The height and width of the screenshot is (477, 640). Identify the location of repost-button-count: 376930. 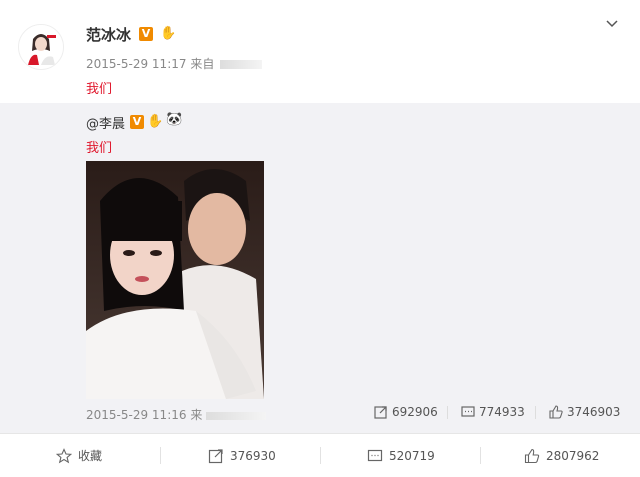
(253, 455).